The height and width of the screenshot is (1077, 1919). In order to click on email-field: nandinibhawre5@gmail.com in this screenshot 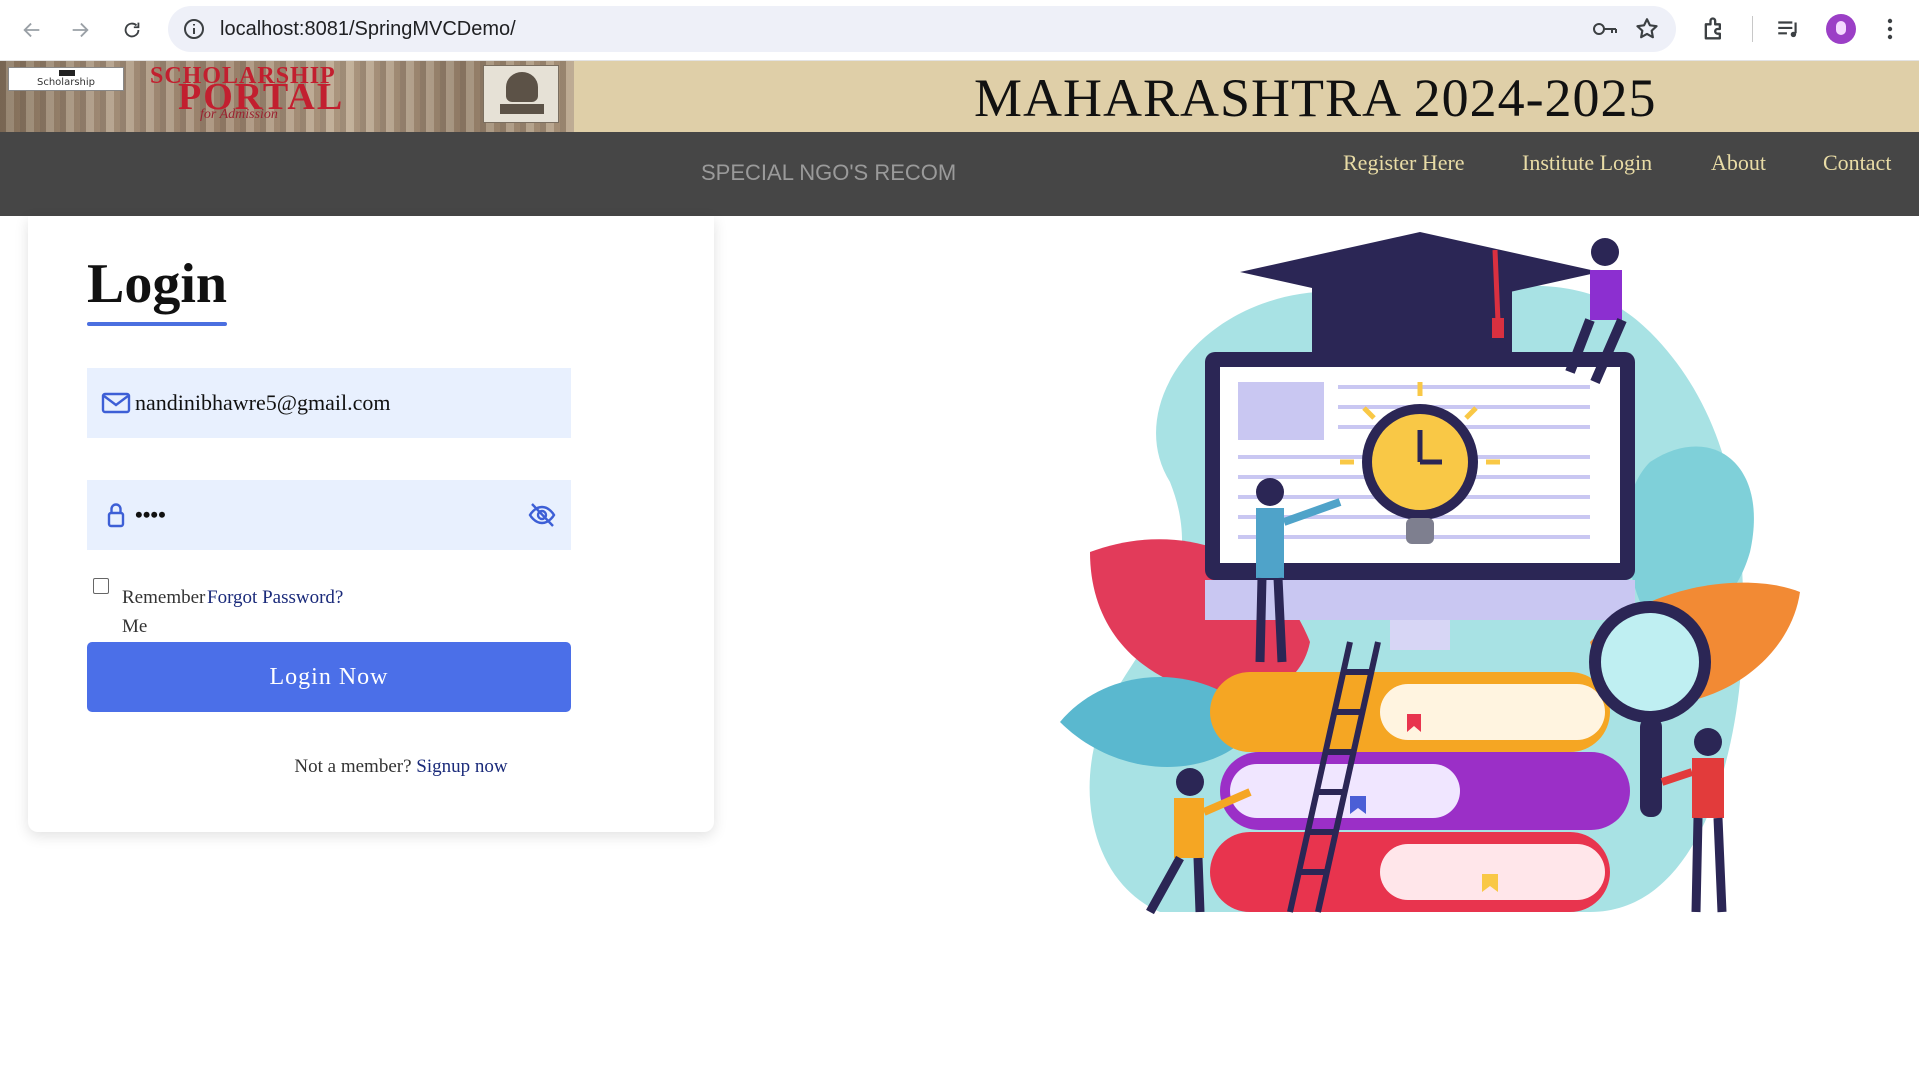, I will do `click(329, 403)`.